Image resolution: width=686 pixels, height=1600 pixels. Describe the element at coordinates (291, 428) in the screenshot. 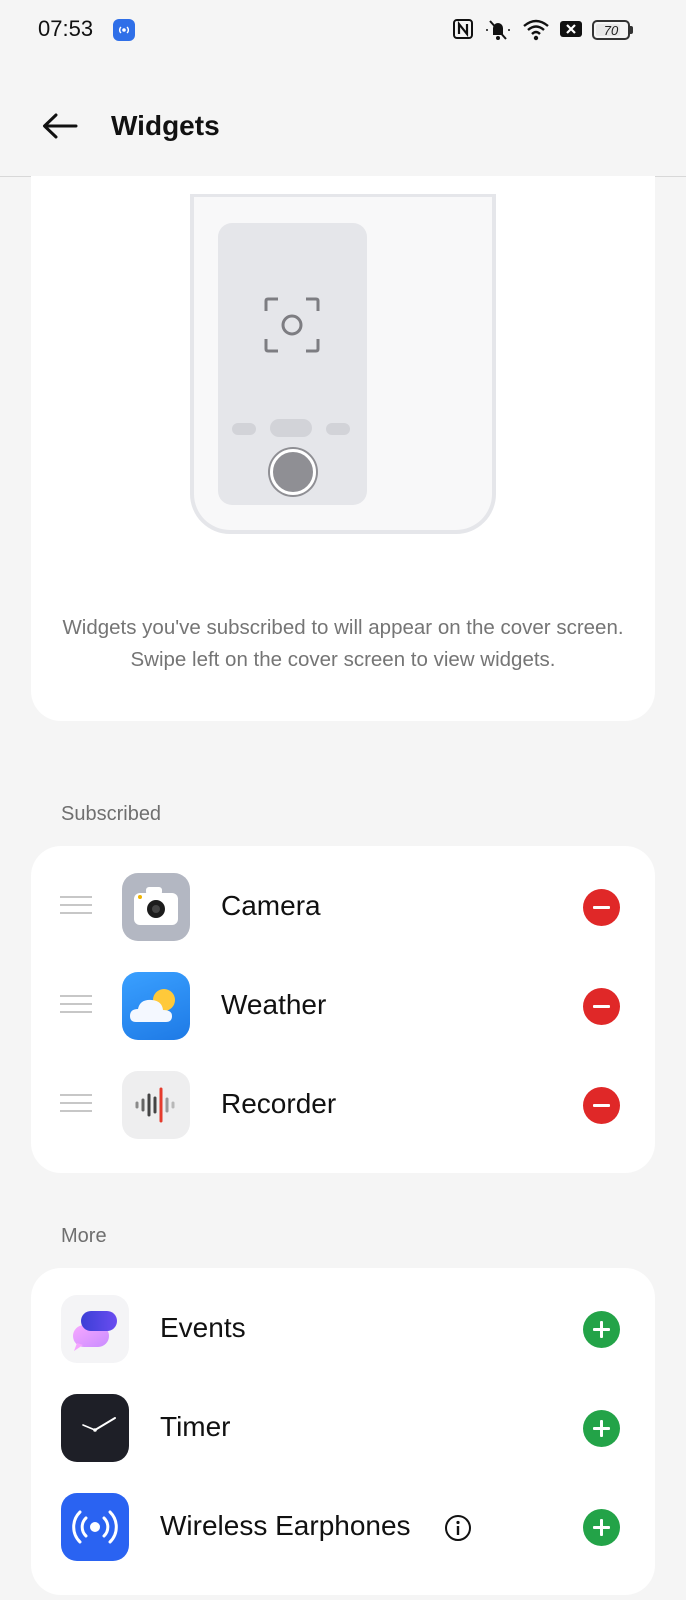

I see `mode-indicator-active` at that location.